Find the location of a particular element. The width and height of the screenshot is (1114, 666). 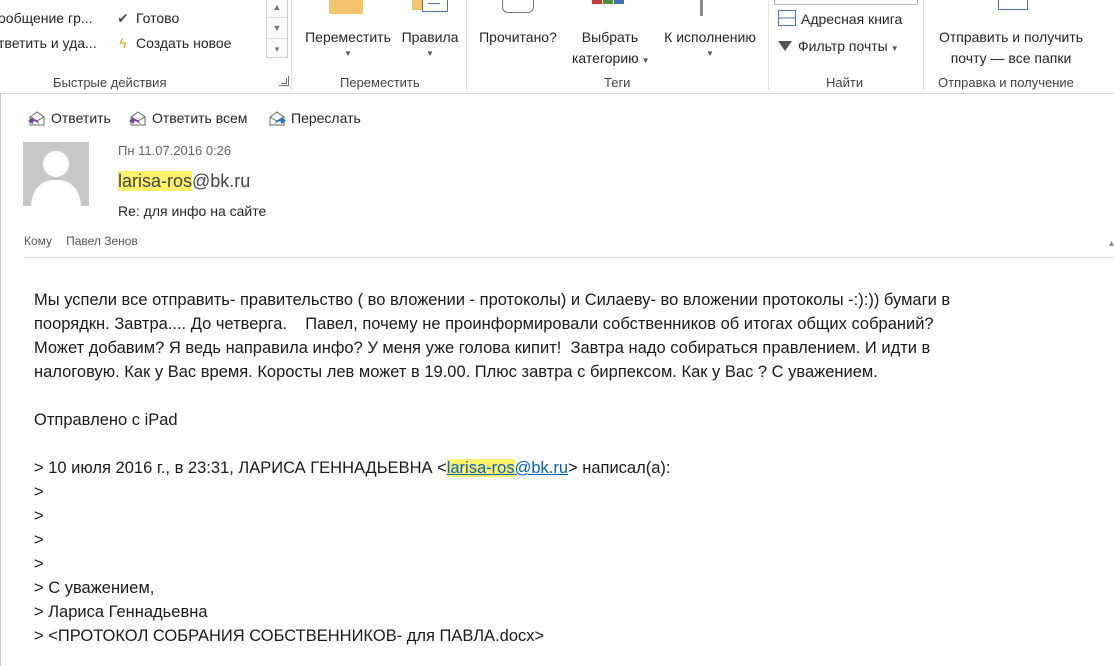

avatar is located at coordinates (56, 174).